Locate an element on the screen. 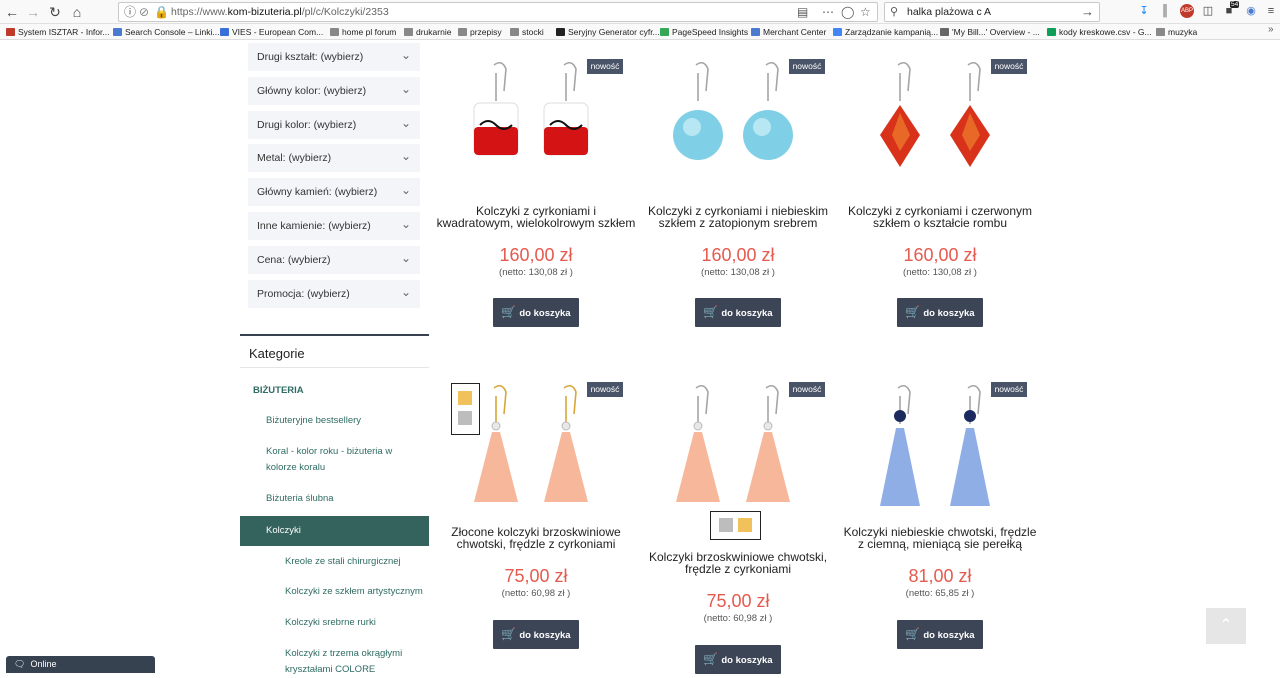 This screenshot has height=678, width=1280. filter-label: Inne kamienie: (wybierz) is located at coordinates (314, 226).